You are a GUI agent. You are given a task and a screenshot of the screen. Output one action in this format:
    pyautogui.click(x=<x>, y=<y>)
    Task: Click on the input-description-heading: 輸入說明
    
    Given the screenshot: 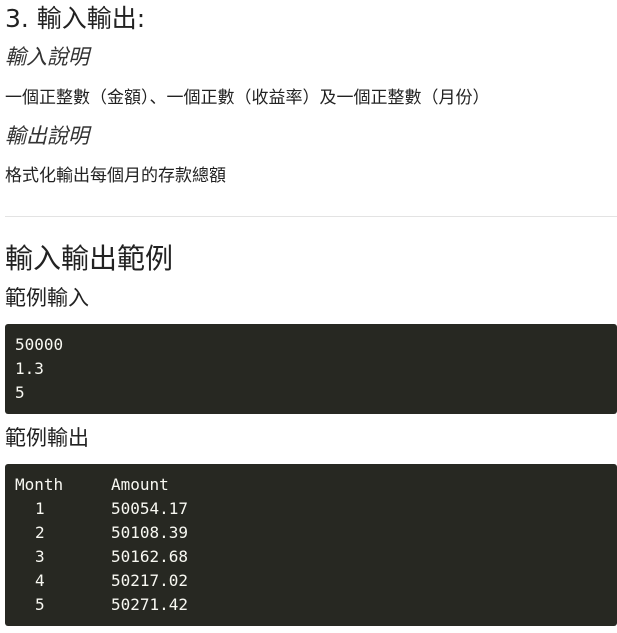 What is the action you would take?
    pyautogui.click(x=47, y=57)
    